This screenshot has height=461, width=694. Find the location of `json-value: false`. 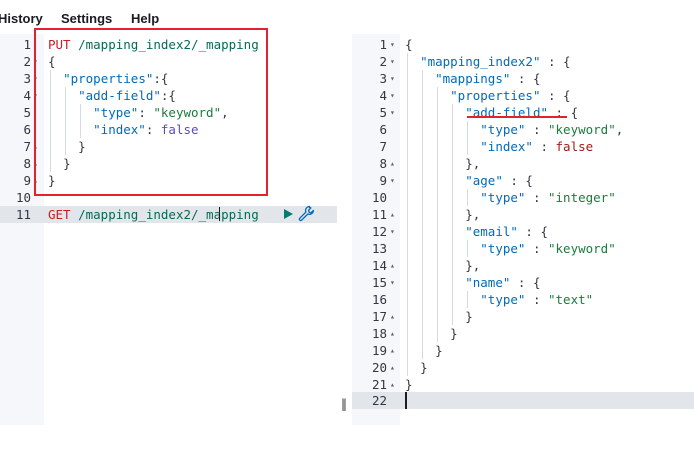

json-value: false is located at coordinates (574, 146).